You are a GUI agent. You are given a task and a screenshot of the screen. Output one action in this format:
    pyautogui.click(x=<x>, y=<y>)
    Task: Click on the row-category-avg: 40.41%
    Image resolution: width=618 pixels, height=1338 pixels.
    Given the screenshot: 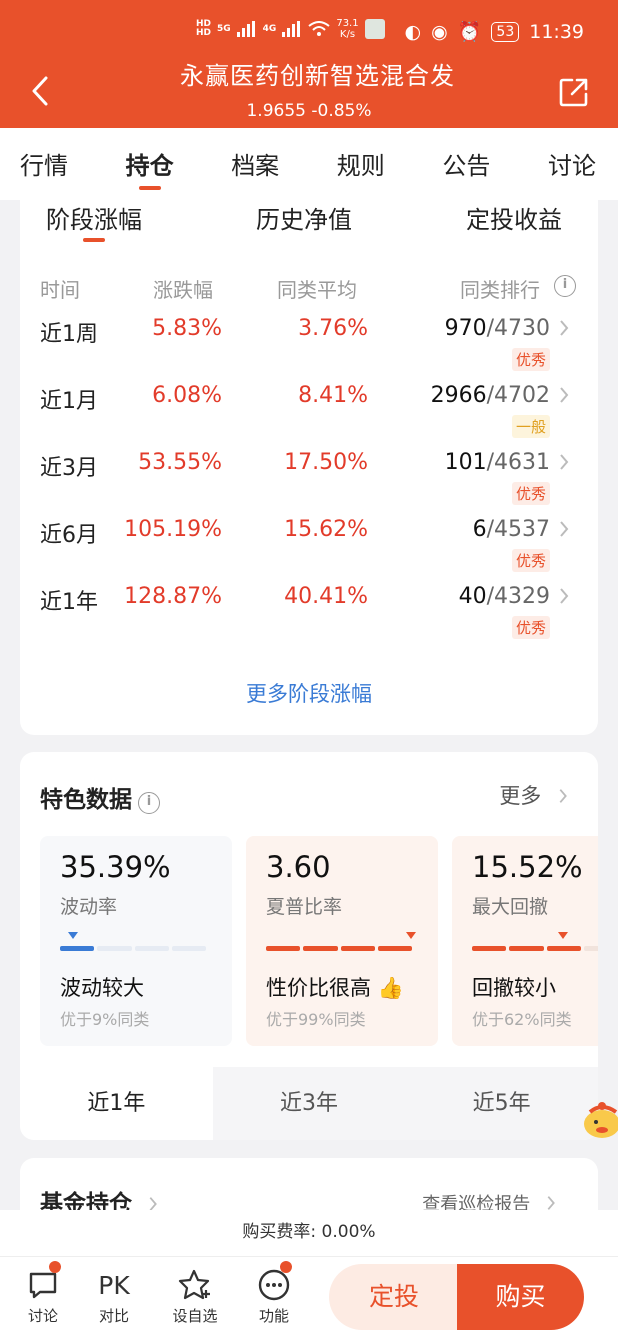 What is the action you would take?
    pyautogui.click(x=326, y=596)
    